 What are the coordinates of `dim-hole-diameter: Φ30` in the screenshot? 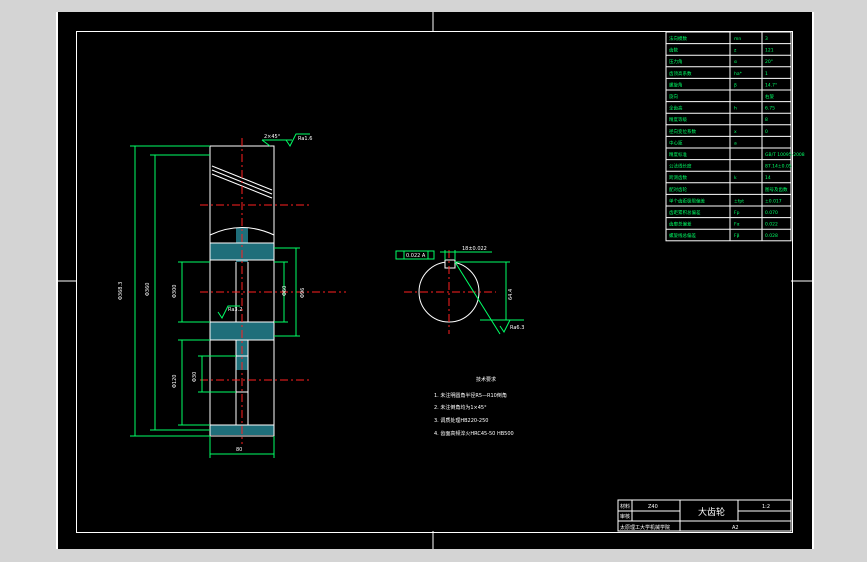 It's located at (195, 377).